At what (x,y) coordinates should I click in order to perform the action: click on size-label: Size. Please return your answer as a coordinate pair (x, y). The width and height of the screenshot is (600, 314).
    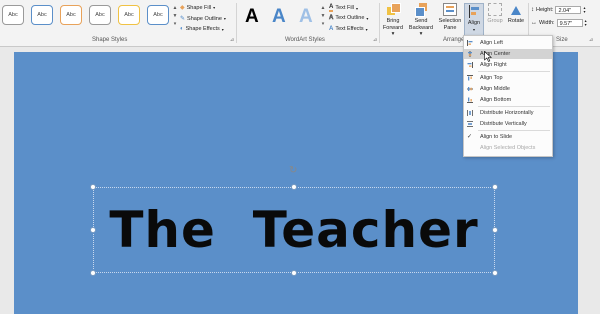
    Looking at the image, I should click on (562, 40).